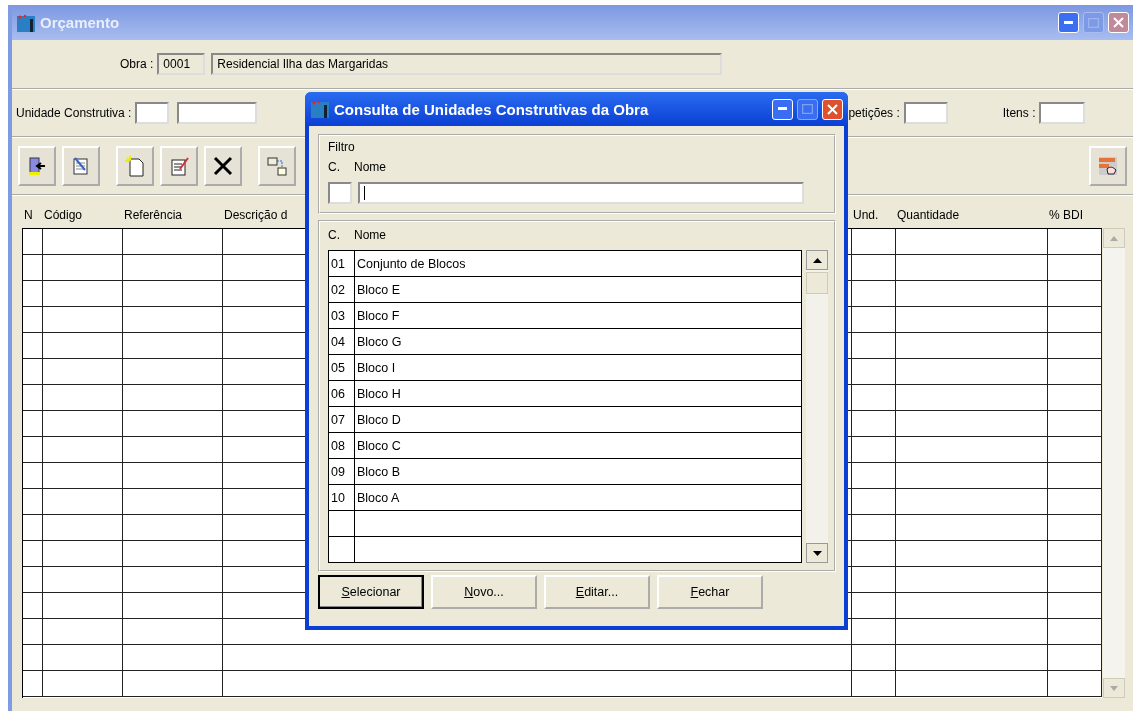  Describe the element at coordinates (334, 236) in the screenshot. I see `column-header: C.` at that location.